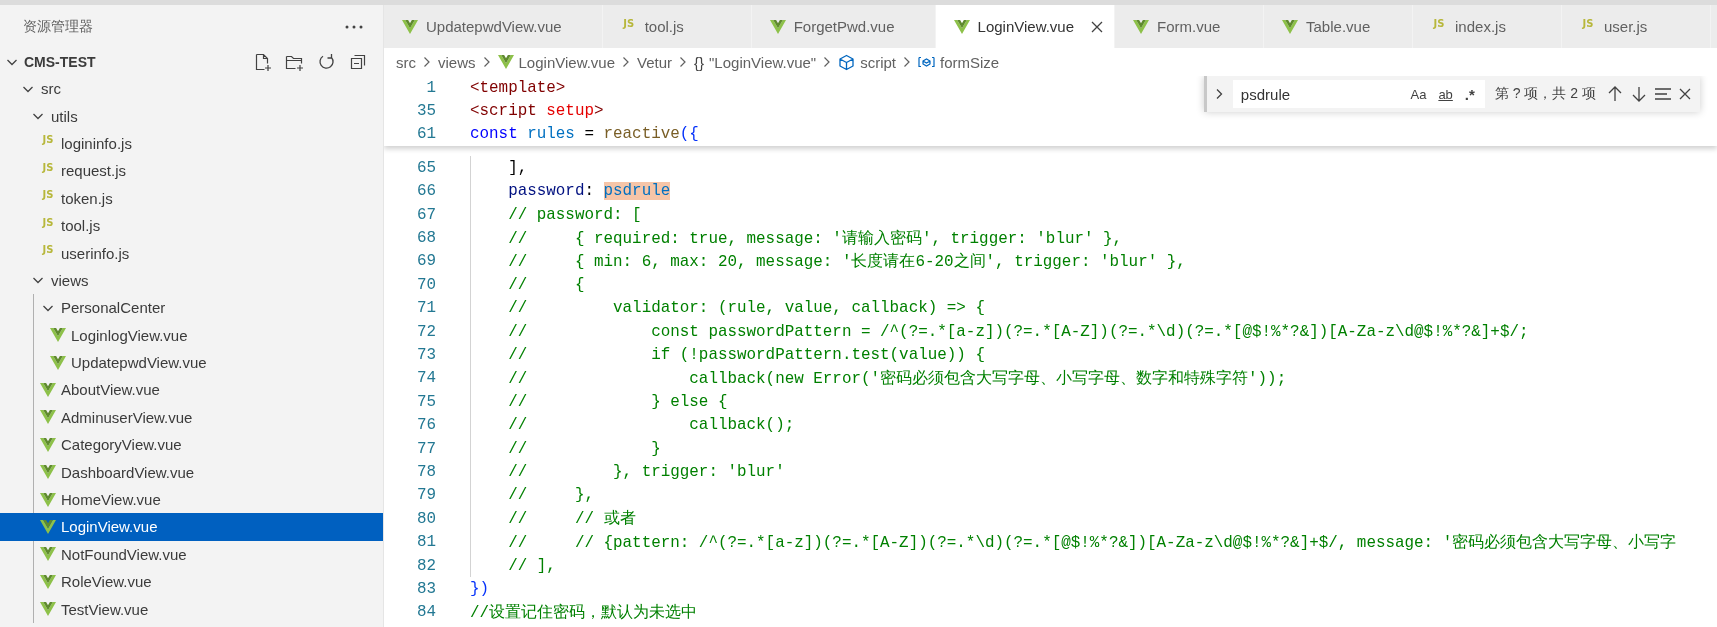 Image resolution: width=1717 pixels, height=627 pixels. What do you see at coordinates (191, 527) in the screenshot?
I see `file-item: LoginView.vue` at bounding box center [191, 527].